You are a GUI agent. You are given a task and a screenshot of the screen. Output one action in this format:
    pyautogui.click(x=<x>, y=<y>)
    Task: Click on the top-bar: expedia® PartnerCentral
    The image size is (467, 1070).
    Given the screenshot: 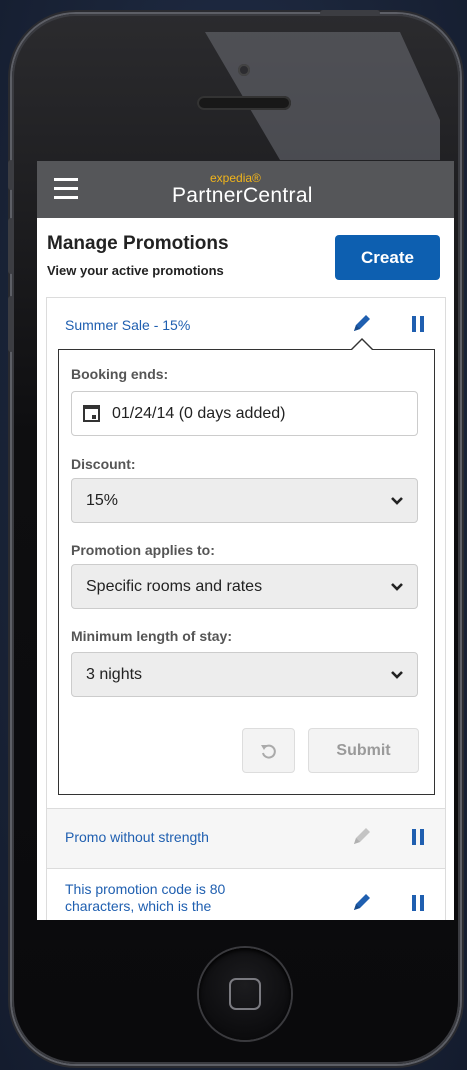 What is the action you would take?
    pyautogui.click(x=245, y=189)
    